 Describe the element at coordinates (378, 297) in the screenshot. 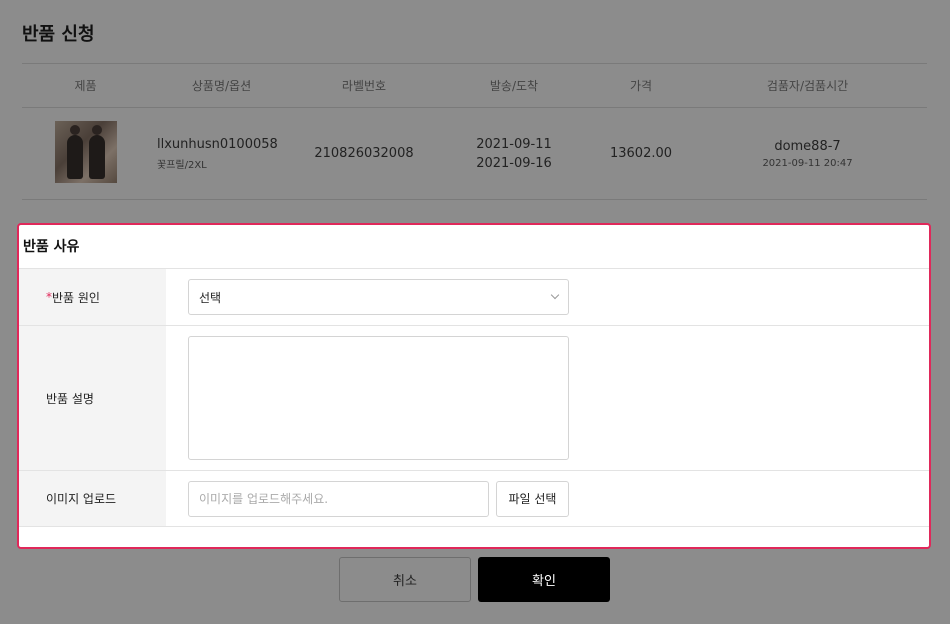

I see `cause-select: 선택` at that location.